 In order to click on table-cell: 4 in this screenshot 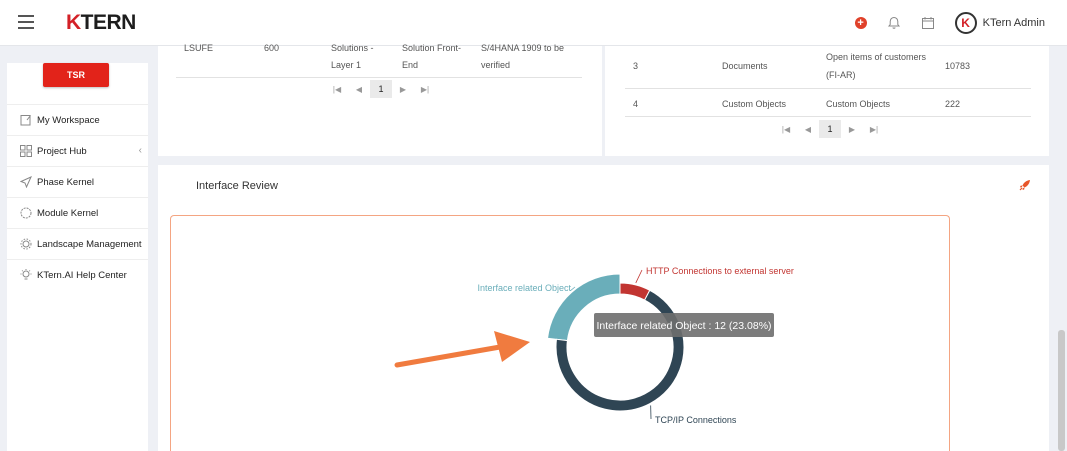, I will do `click(636, 104)`.